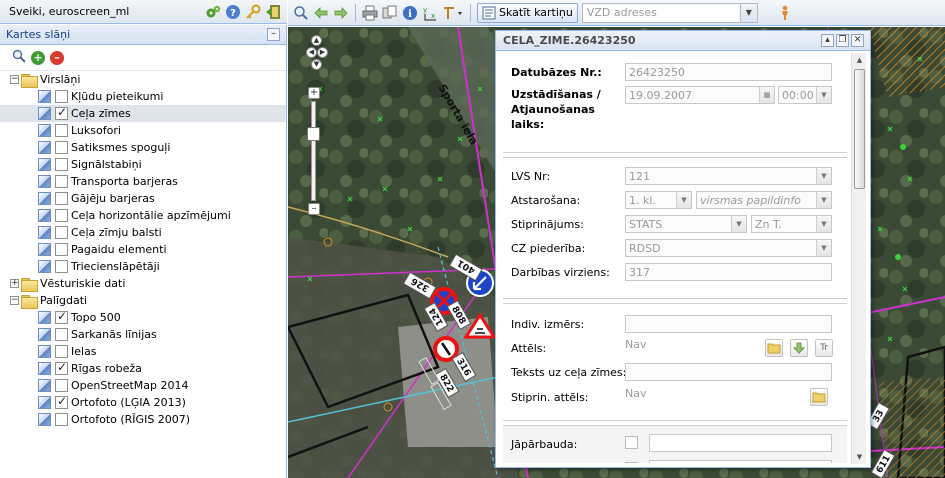 The height and width of the screenshot is (478, 945). What do you see at coordinates (728, 72) in the screenshot?
I see `db-number-field: 26423250` at bounding box center [728, 72].